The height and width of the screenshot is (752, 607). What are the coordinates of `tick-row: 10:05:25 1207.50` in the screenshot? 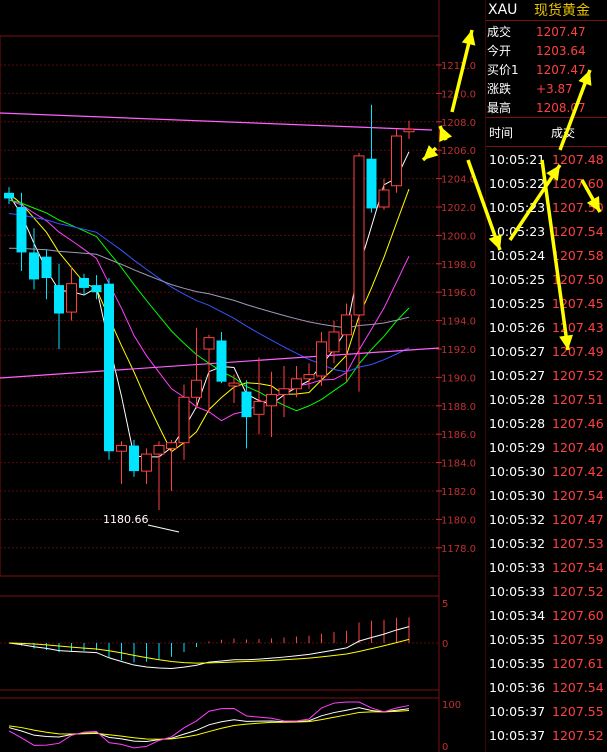 It's located at (546, 279).